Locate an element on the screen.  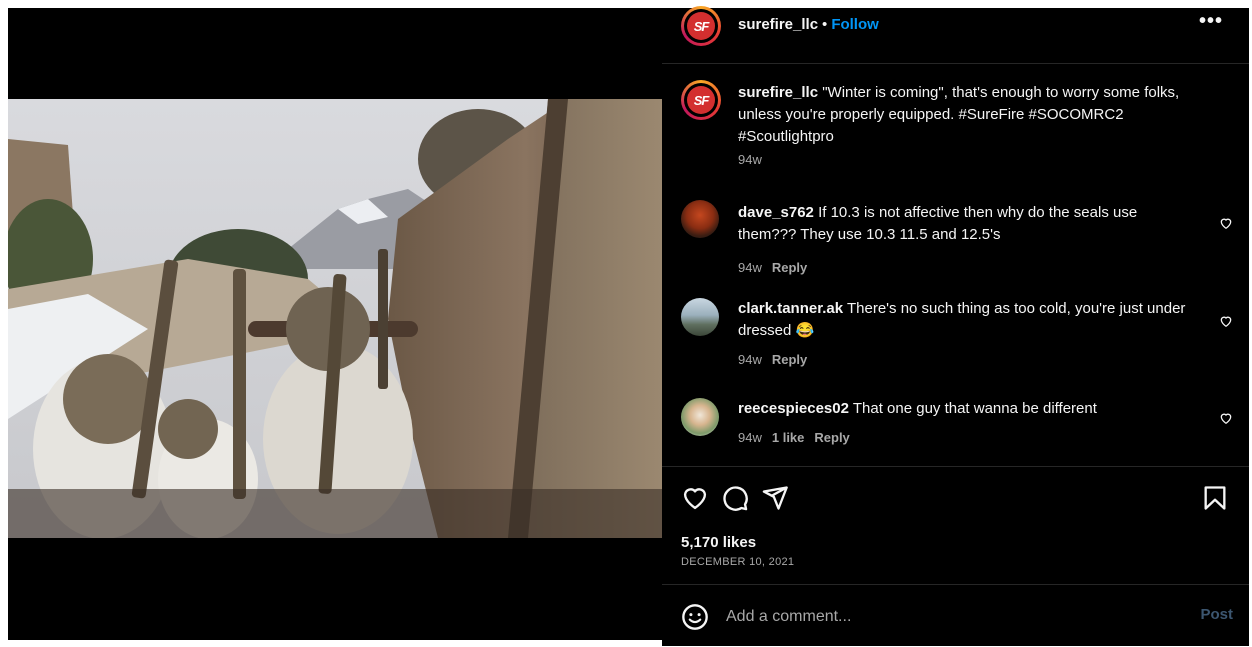
comment-icon is located at coordinates (735, 498).